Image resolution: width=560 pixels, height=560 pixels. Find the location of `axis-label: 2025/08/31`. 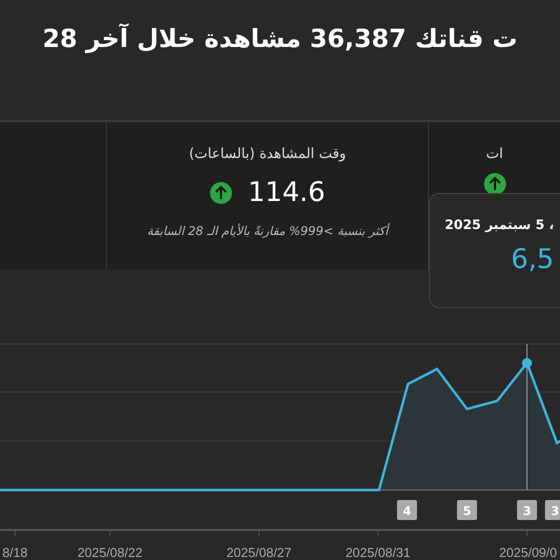

axis-label: 2025/08/31 is located at coordinates (378, 552).